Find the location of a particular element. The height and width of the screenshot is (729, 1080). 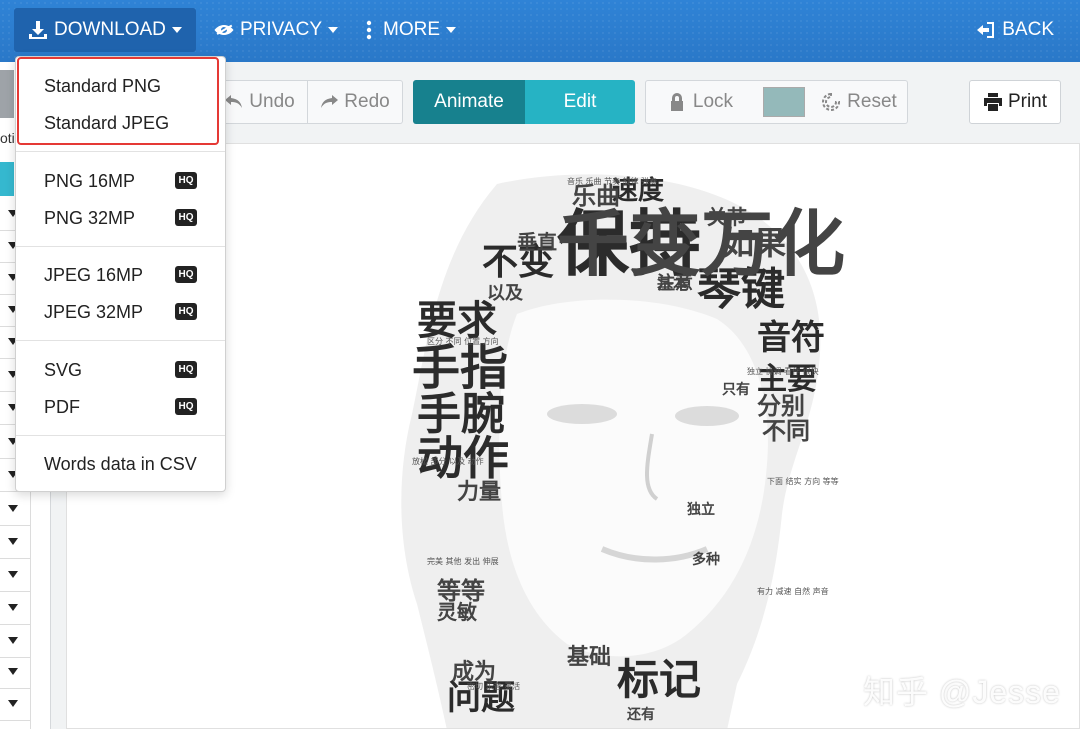

cloud-word: 多种 is located at coordinates (706, 559).